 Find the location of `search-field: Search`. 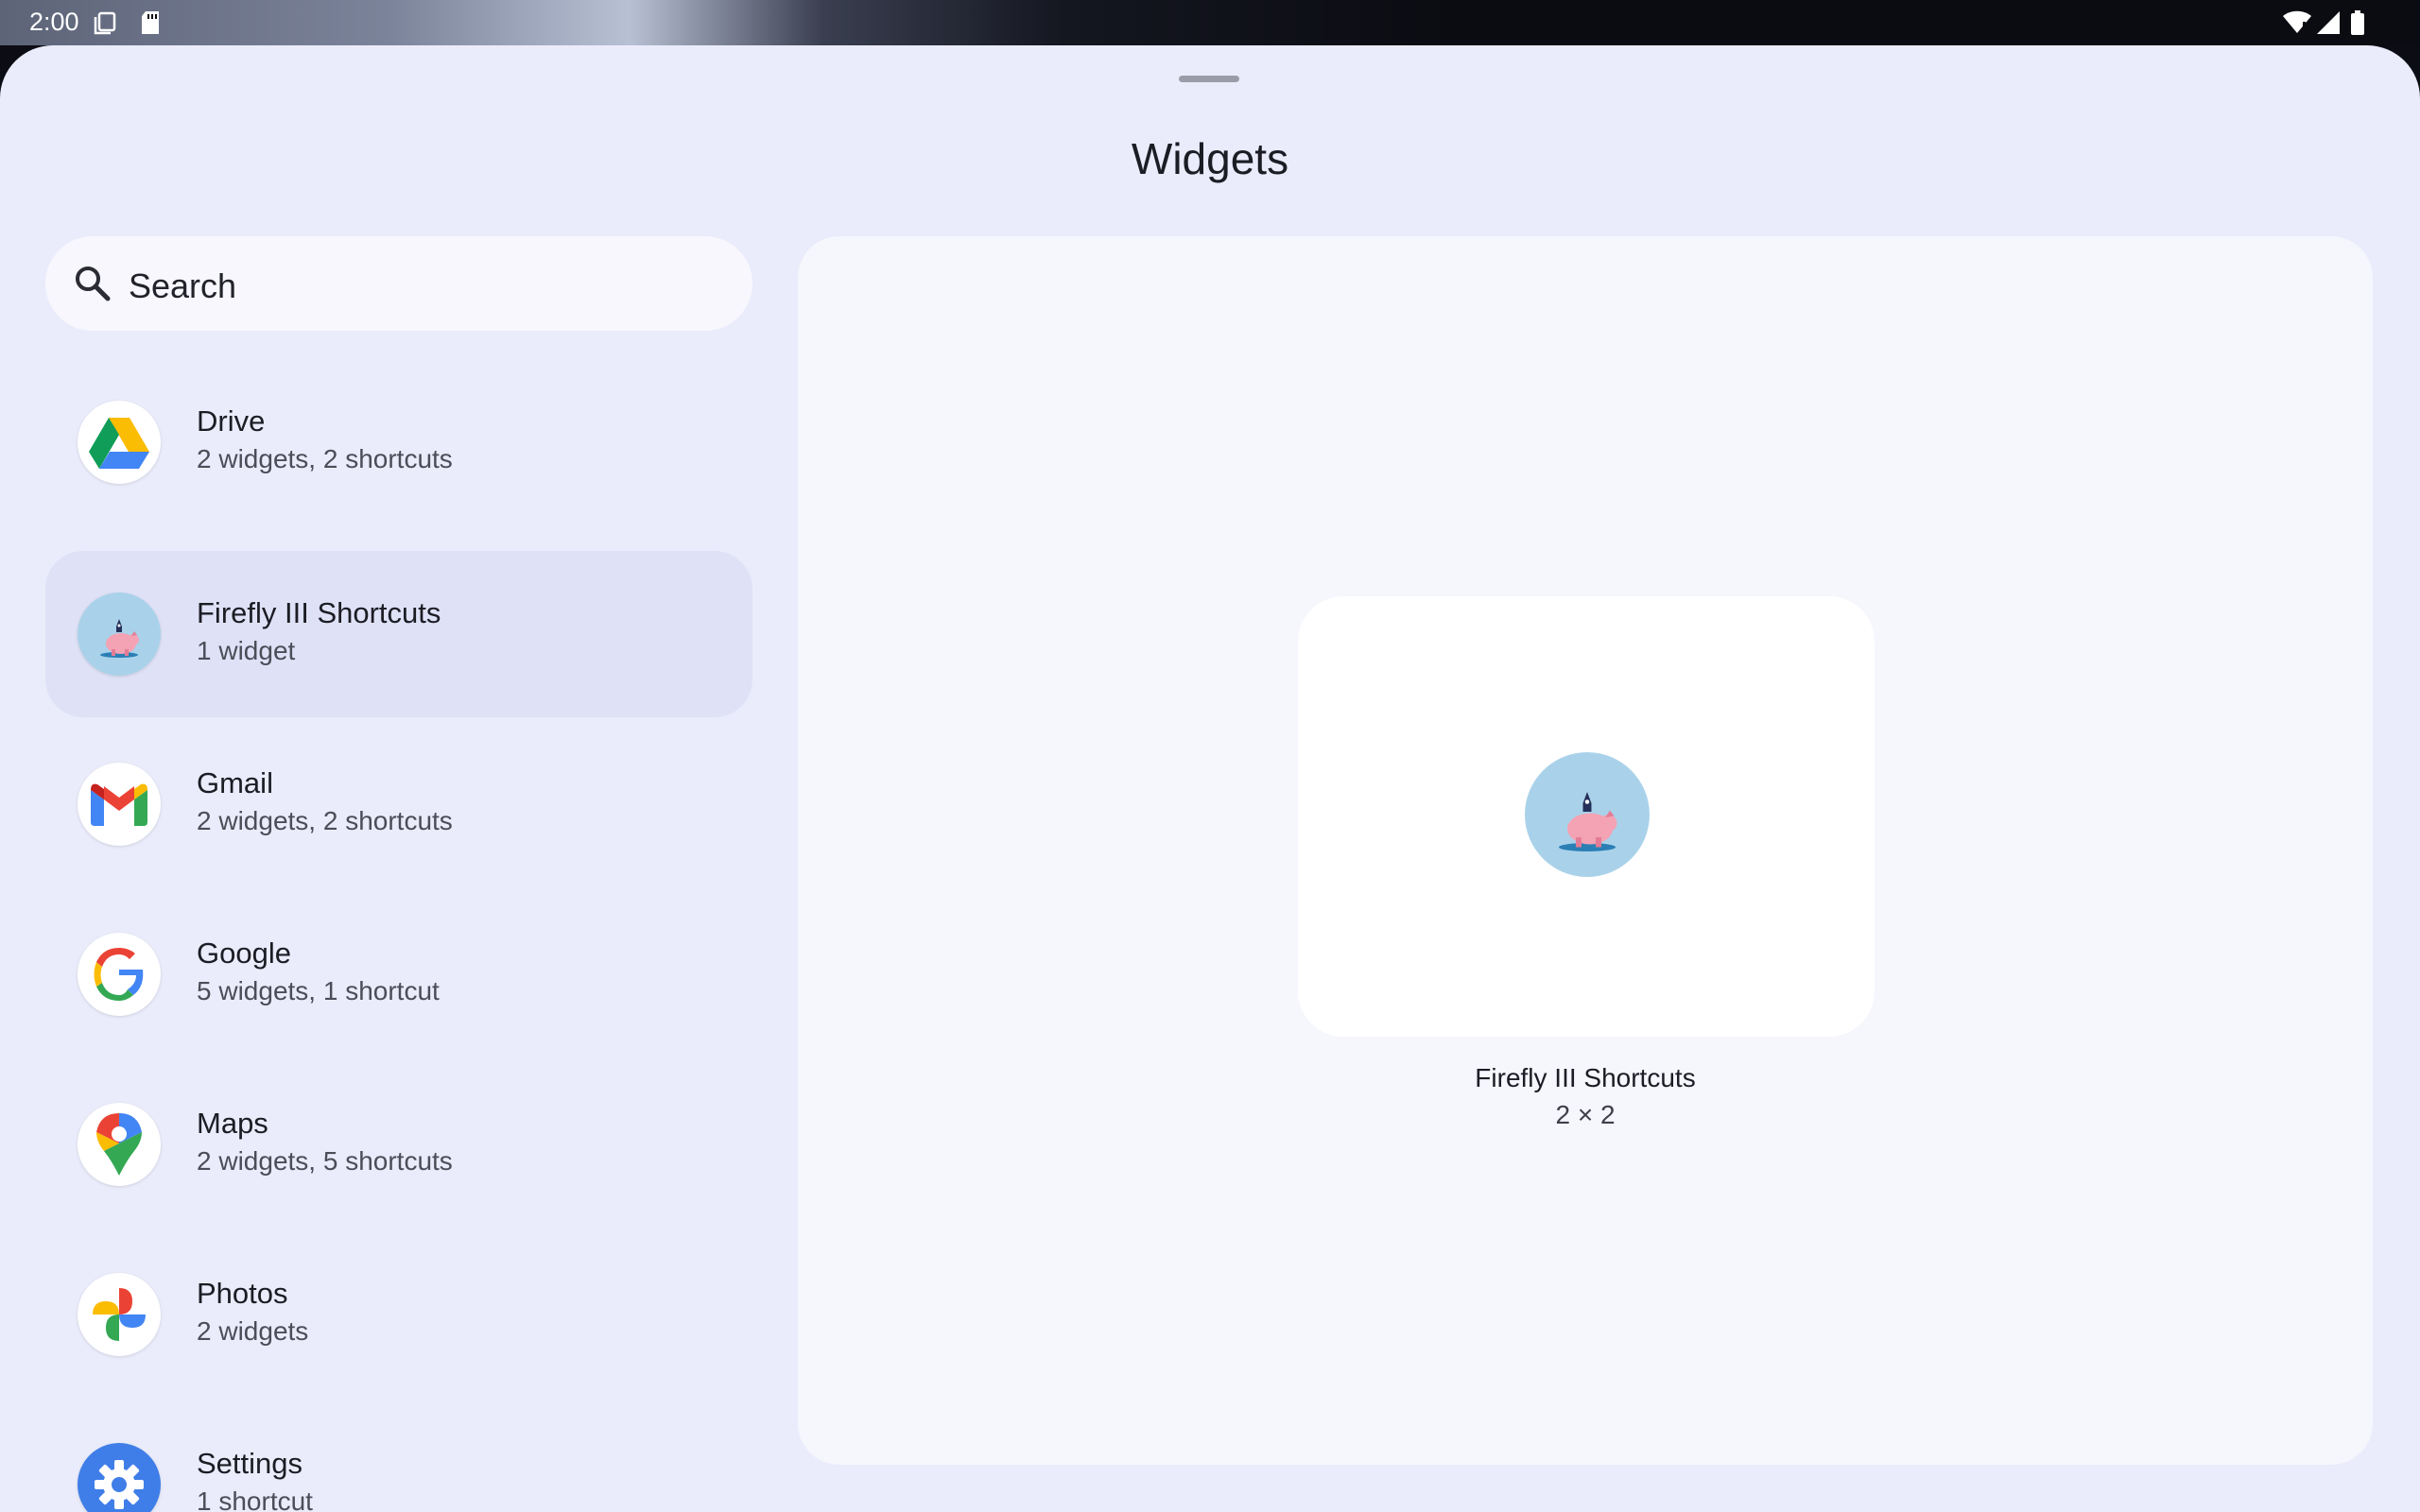

search-field: Search is located at coordinates (398, 283).